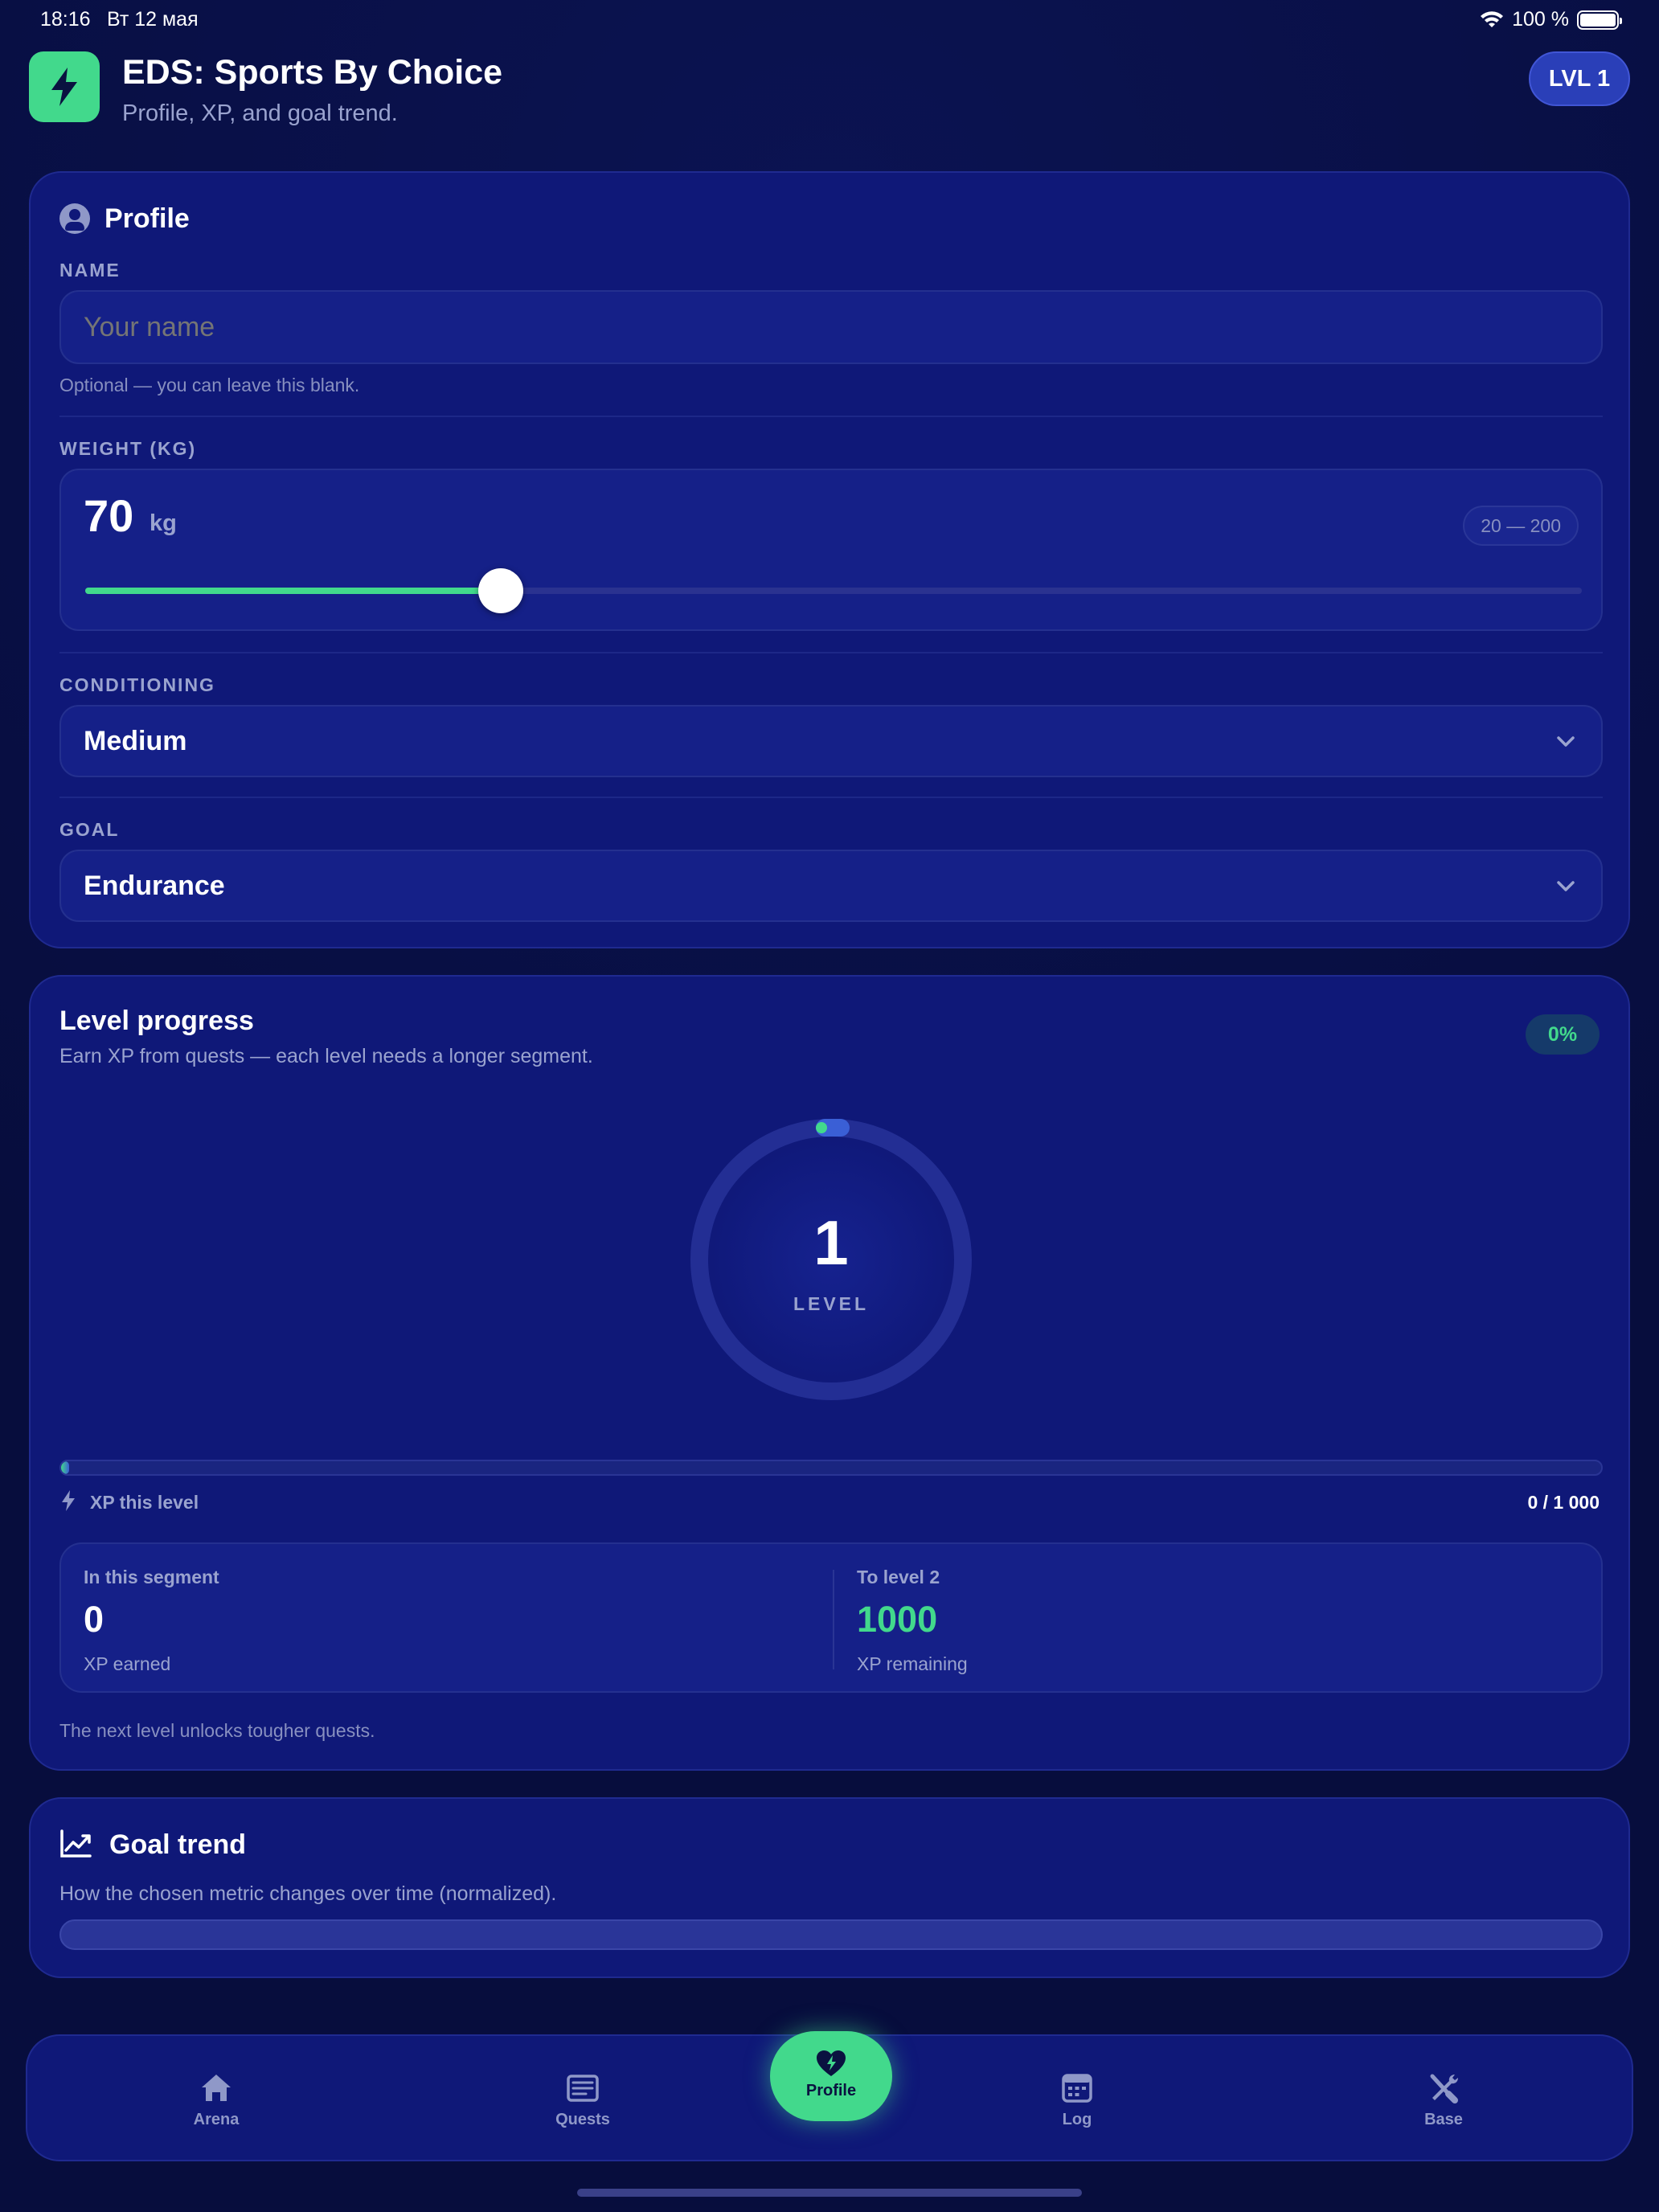  Describe the element at coordinates (135, 740) in the screenshot. I see `conditioning-value: Medium` at that location.